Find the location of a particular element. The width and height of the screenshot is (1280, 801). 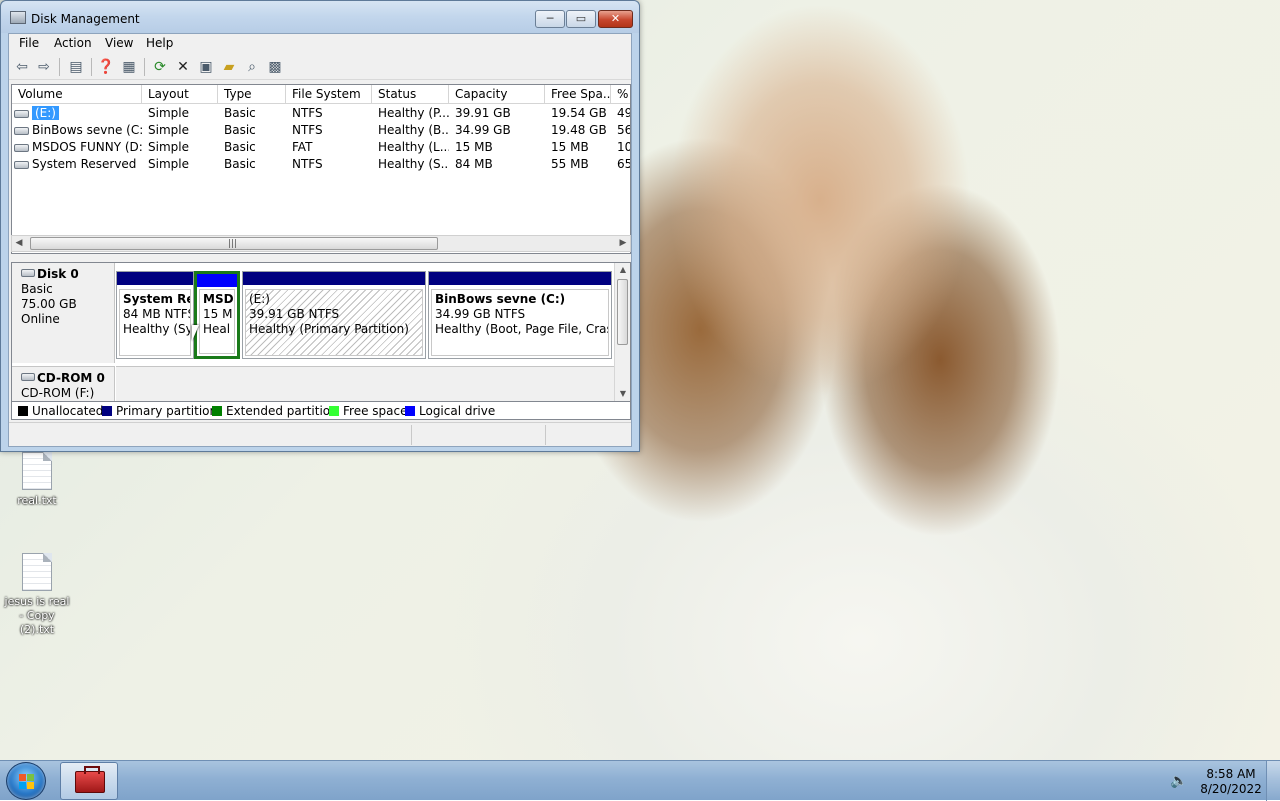

volume-name: MSDOS FUNNY (D:) is located at coordinates (87, 147).